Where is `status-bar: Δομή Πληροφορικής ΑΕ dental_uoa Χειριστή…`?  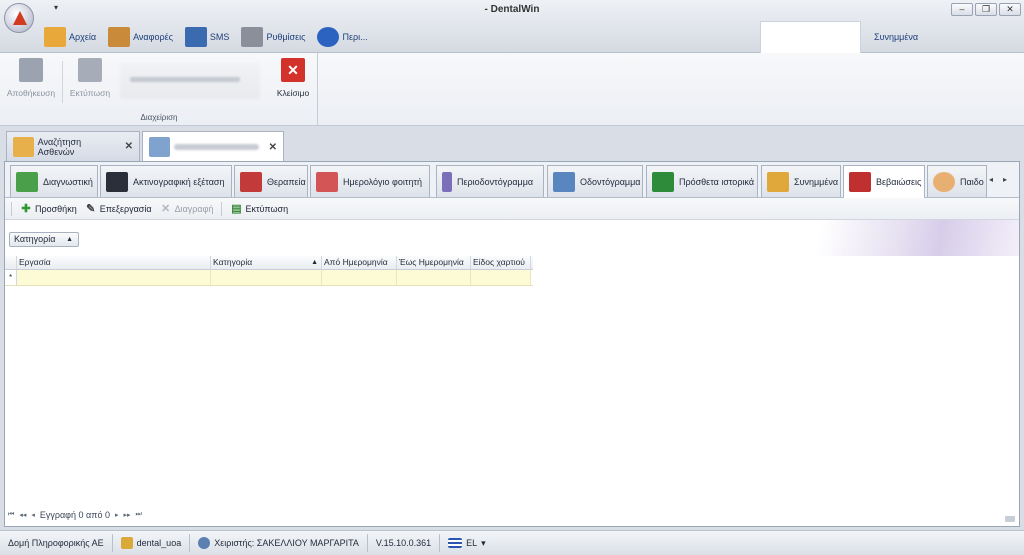 status-bar: Δομή Πληροφορικής ΑΕ dental_uoa Χειριστή… is located at coordinates (512, 542).